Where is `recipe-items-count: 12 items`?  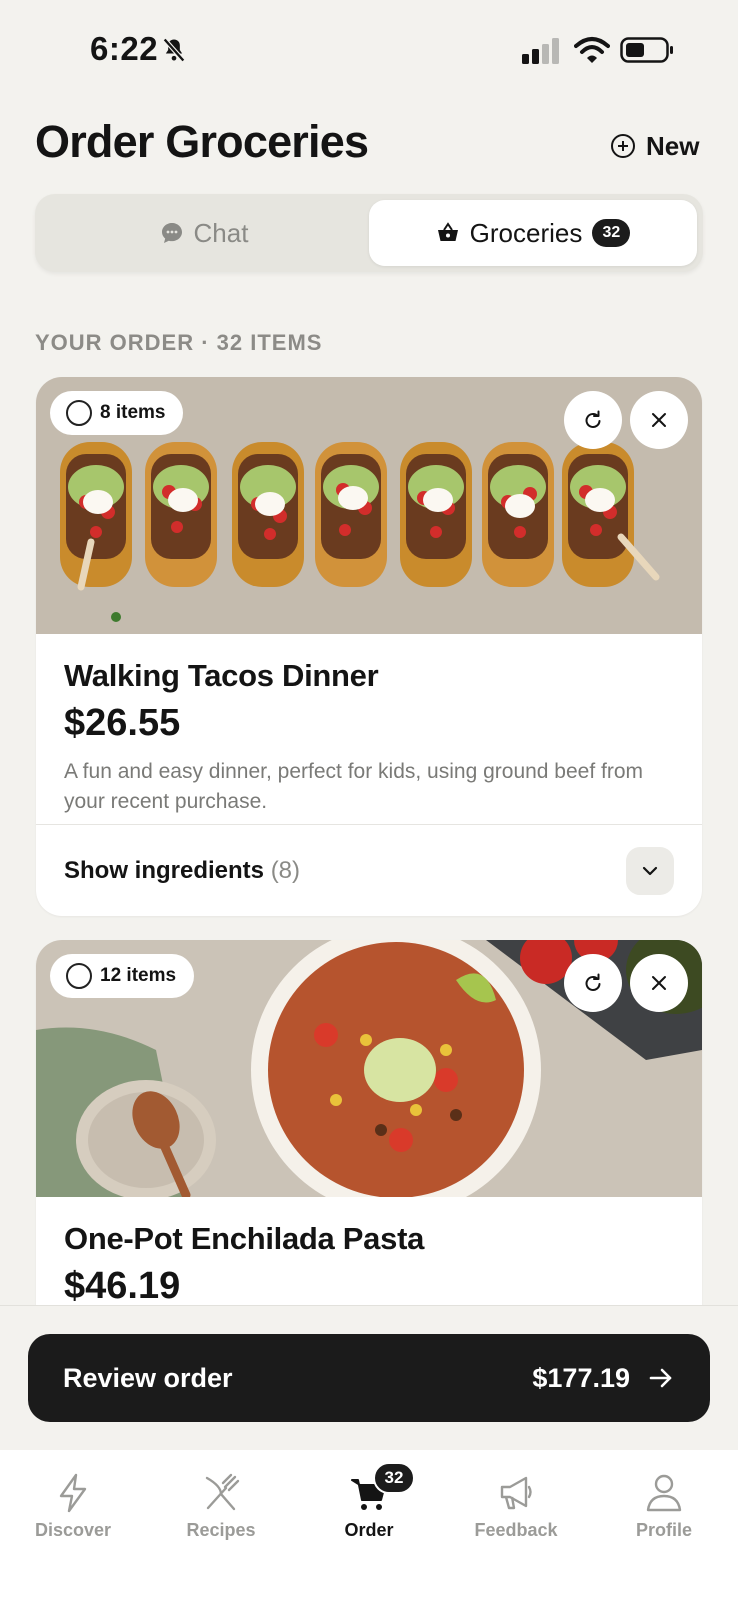
recipe-items-count: 12 items is located at coordinates (138, 975).